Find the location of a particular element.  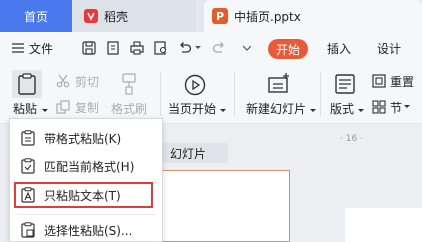

print-icon is located at coordinates (137, 48).